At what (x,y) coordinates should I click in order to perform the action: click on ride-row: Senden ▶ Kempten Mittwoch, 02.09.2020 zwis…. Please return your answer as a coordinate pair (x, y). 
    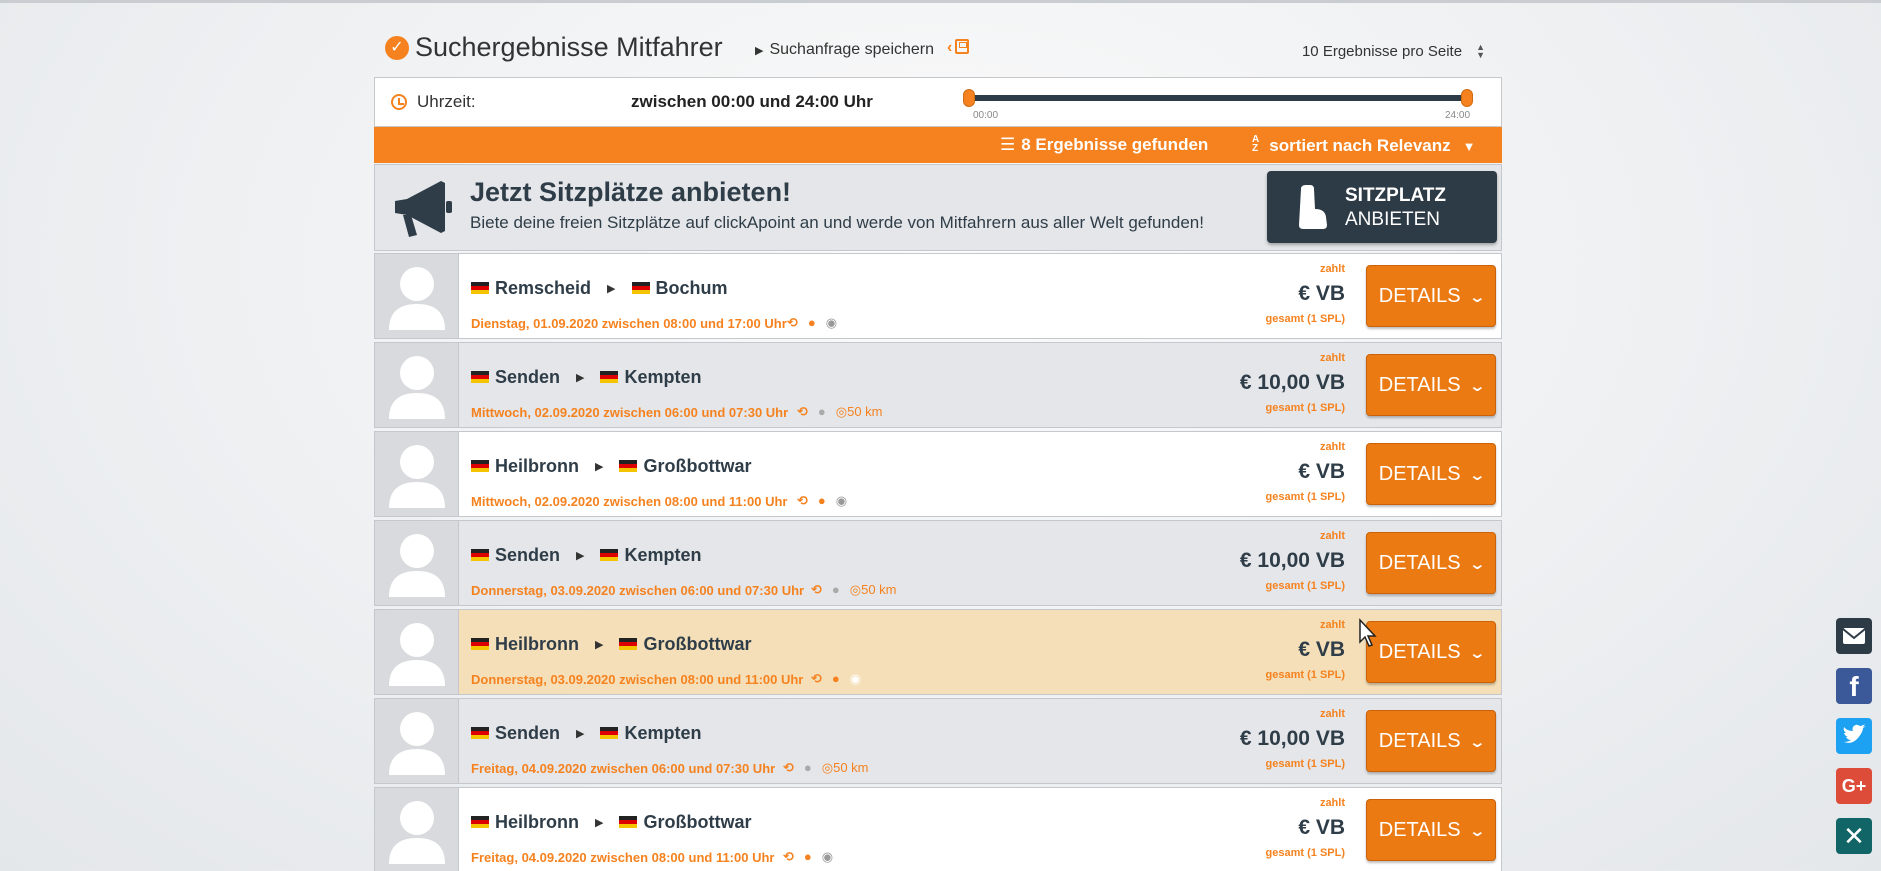
    Looking at the image, I should click on (938, 385).